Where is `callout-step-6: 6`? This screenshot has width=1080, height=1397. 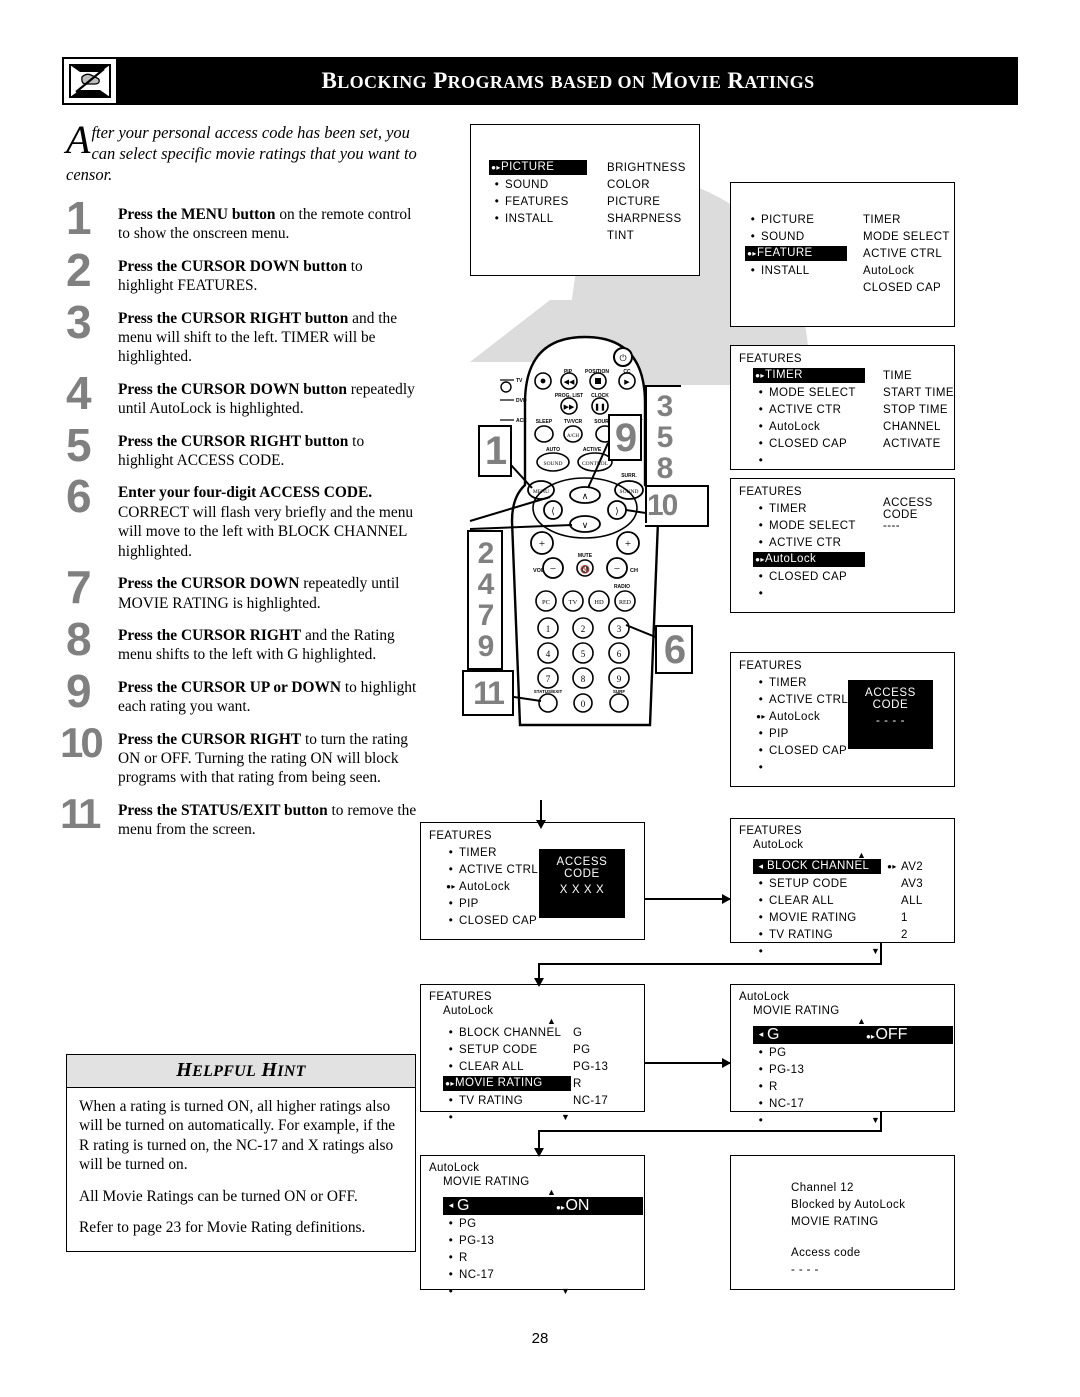
callout-step-6: 6 is located at coordinates (674, 649).